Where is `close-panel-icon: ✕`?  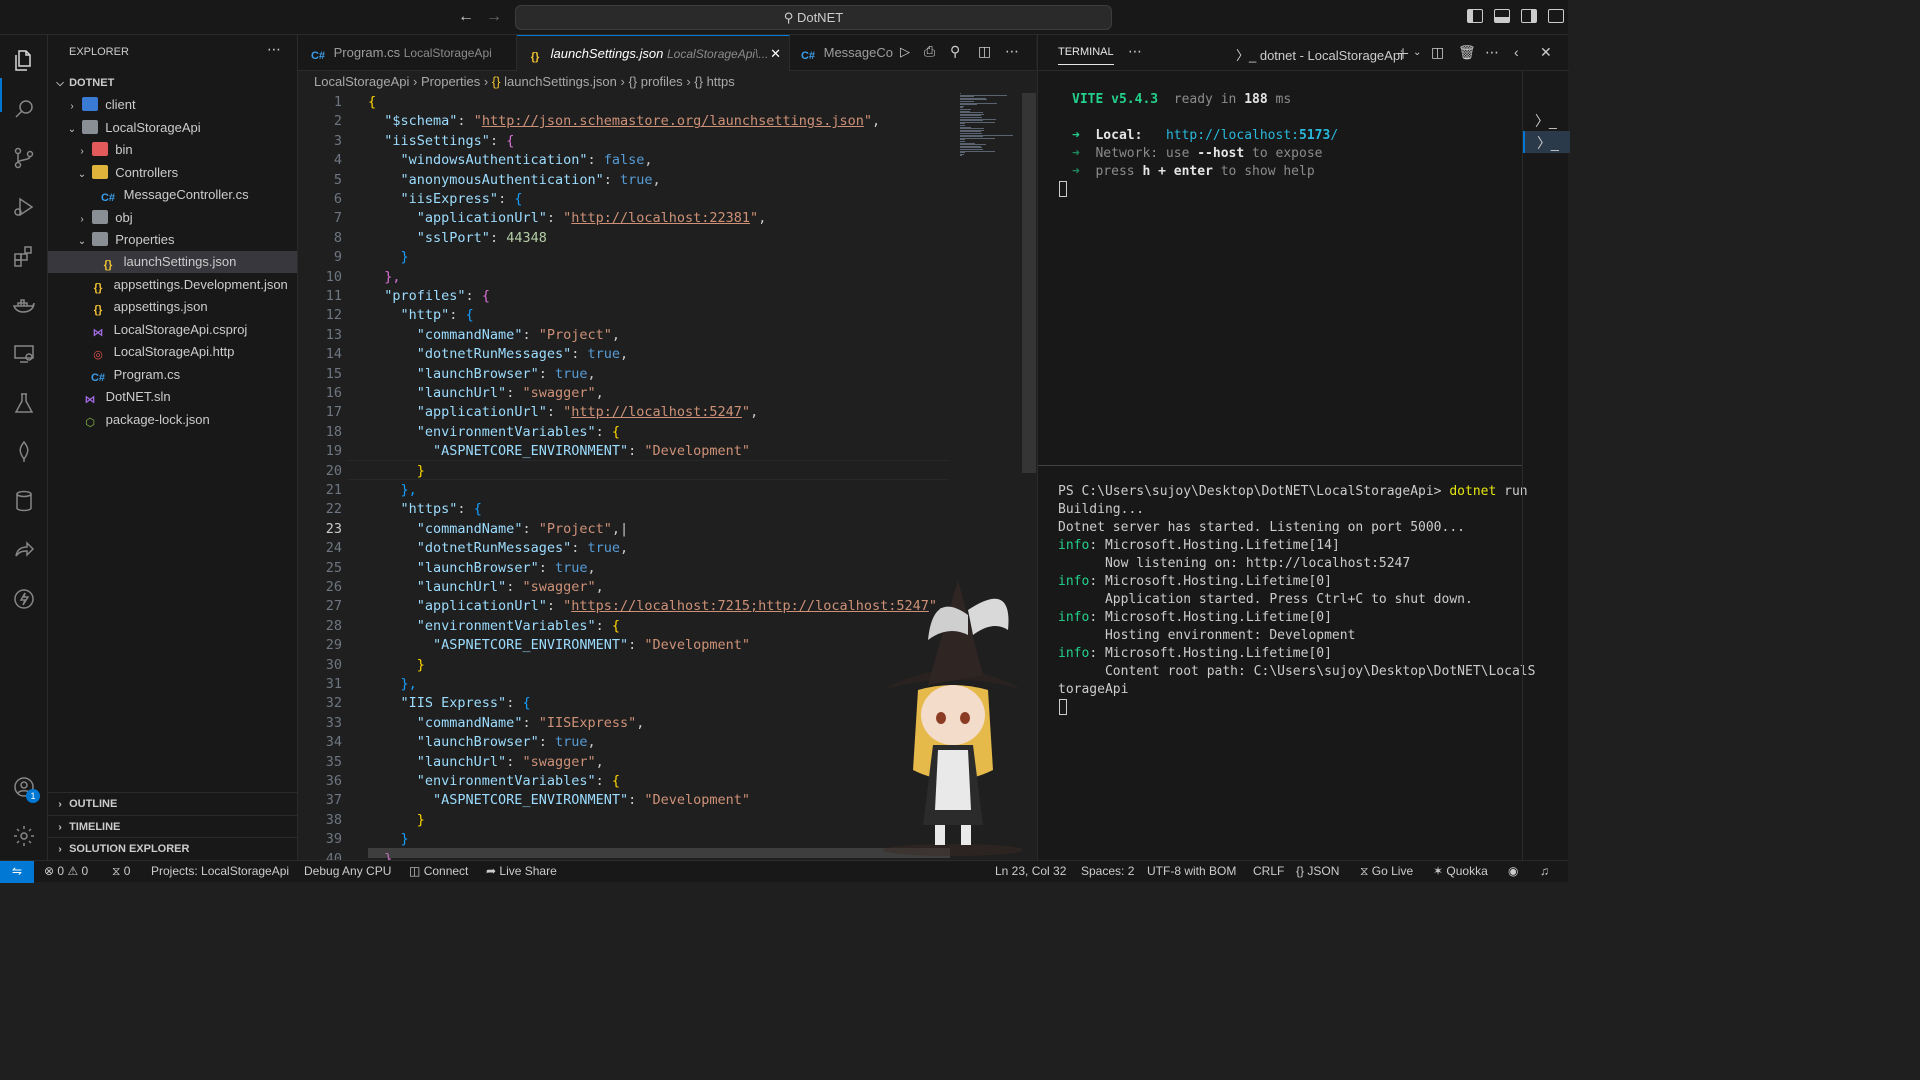
close-panel-icon: ✕ is located at coordinates (1546, 52).